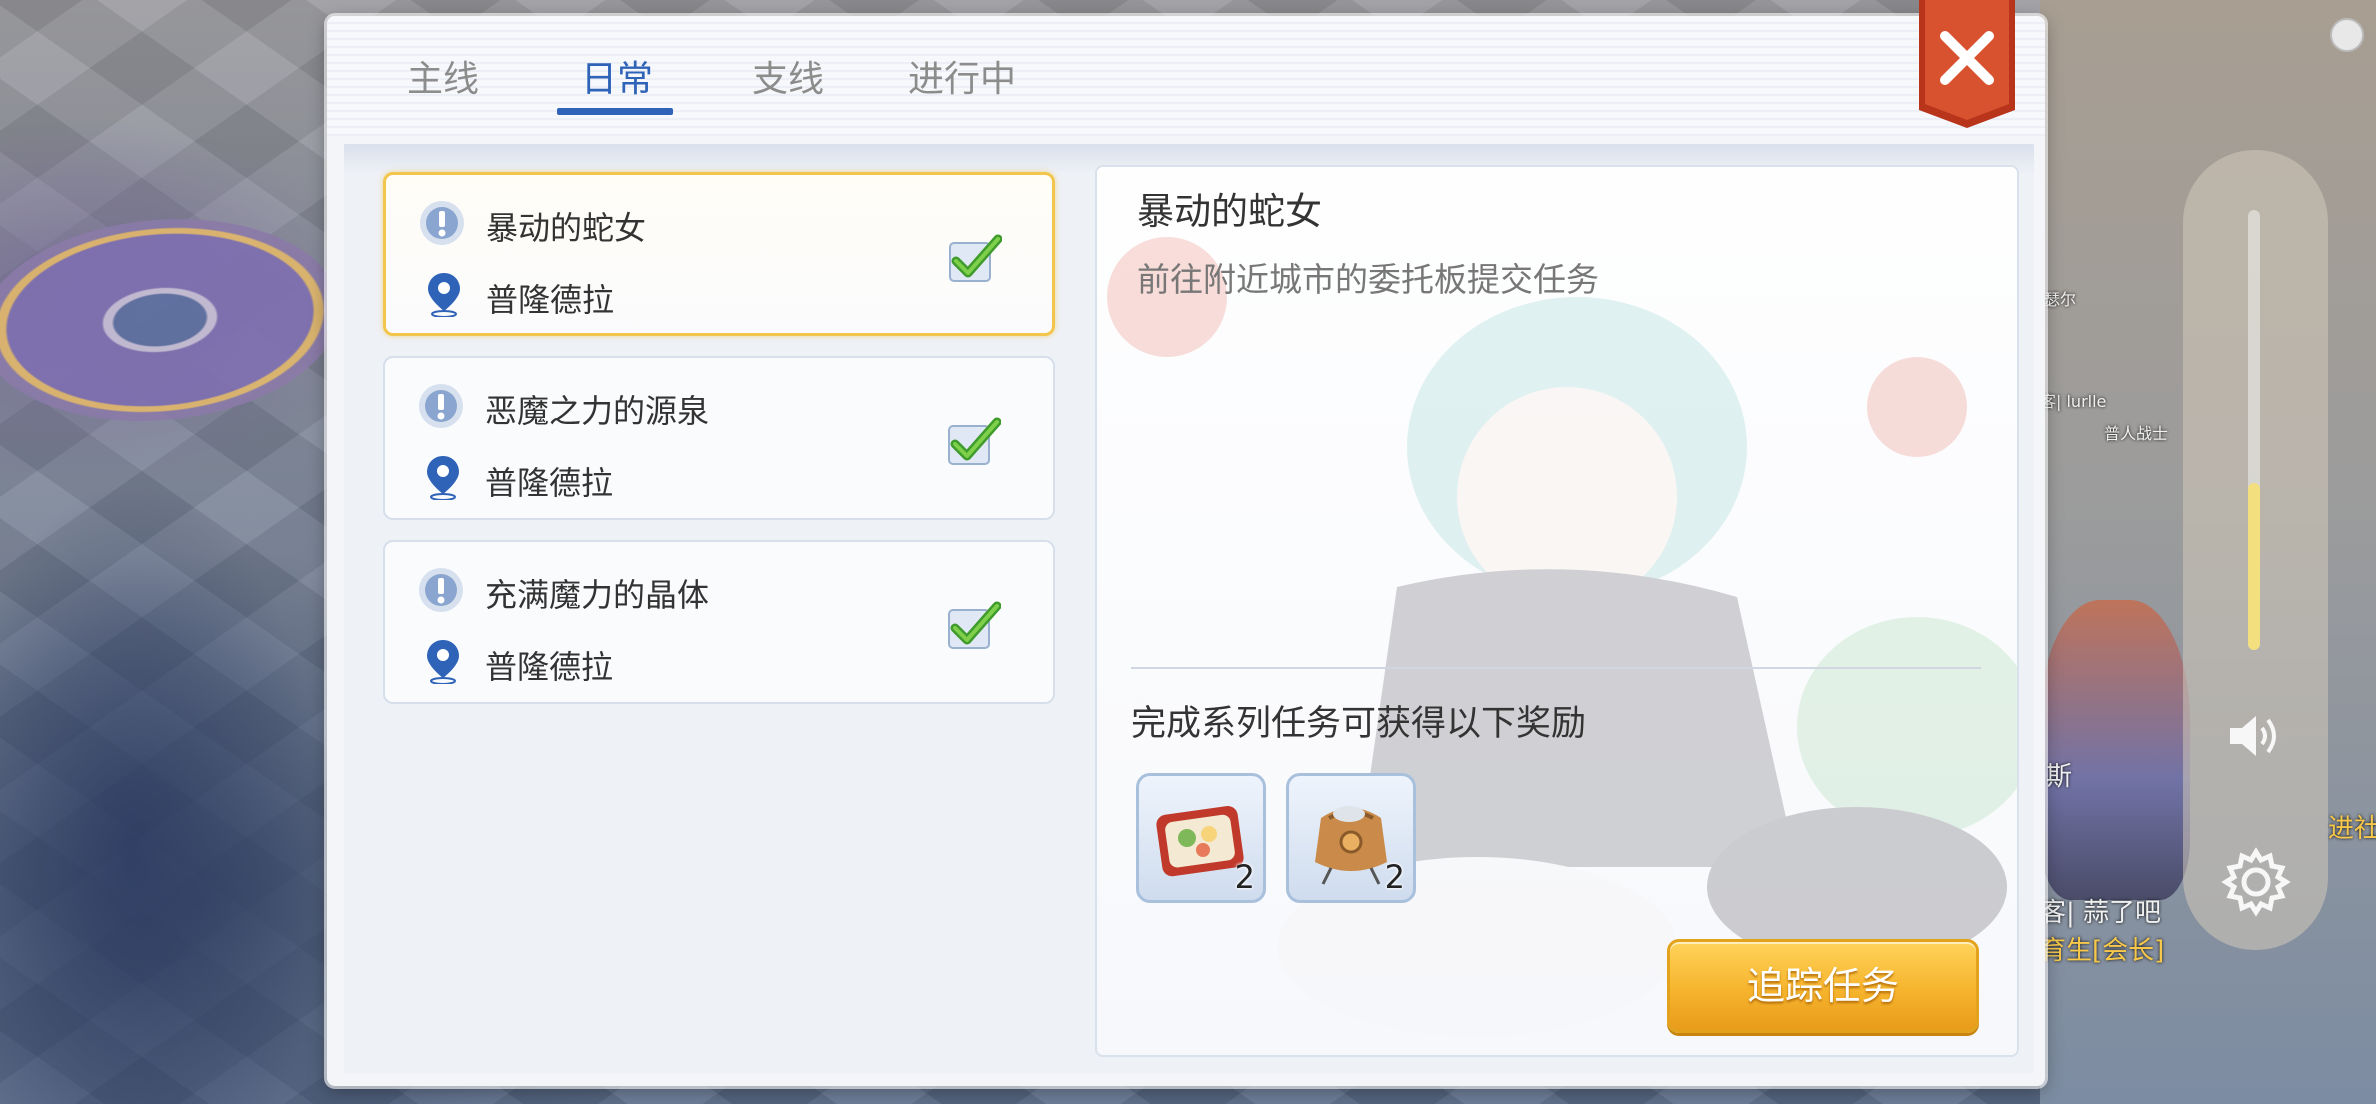  Describe the element at coordinates (2256, 736) in the screenshot. I see `speaker-icon` at that location.